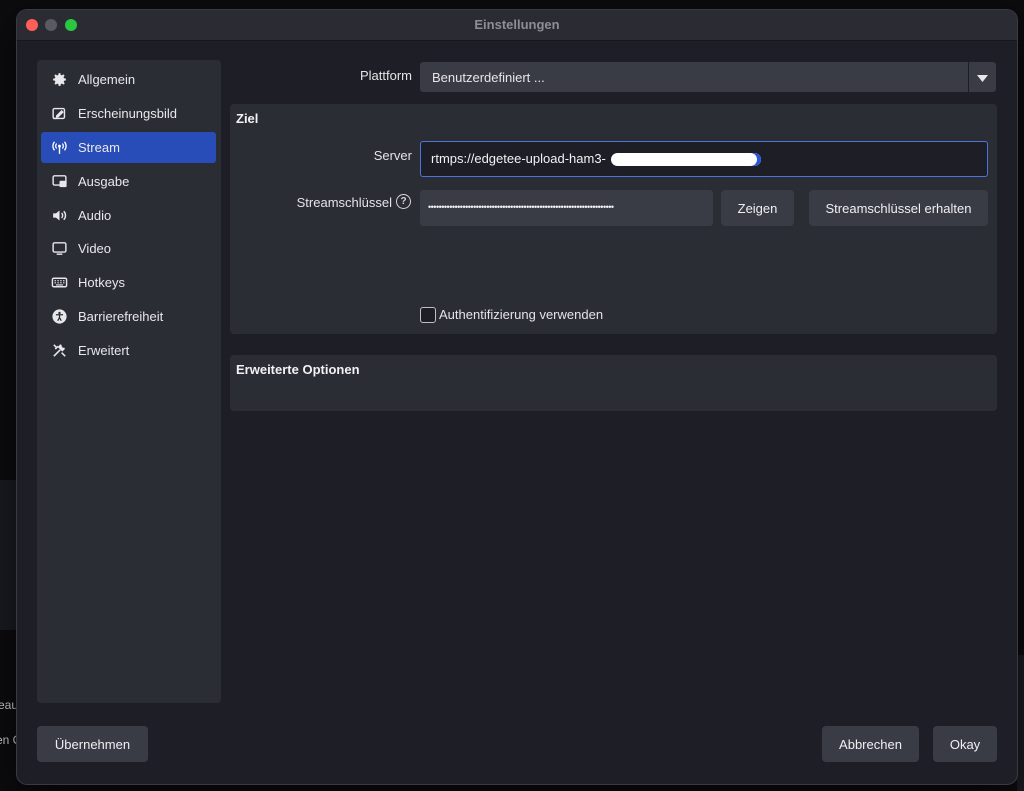 Image resolution: width=1024 pixels, height=791 pixels. What do you see at coordinates (385, 75) in the screenshot?
I see `platform-label: Plattform` at bounding box center [385, 75].